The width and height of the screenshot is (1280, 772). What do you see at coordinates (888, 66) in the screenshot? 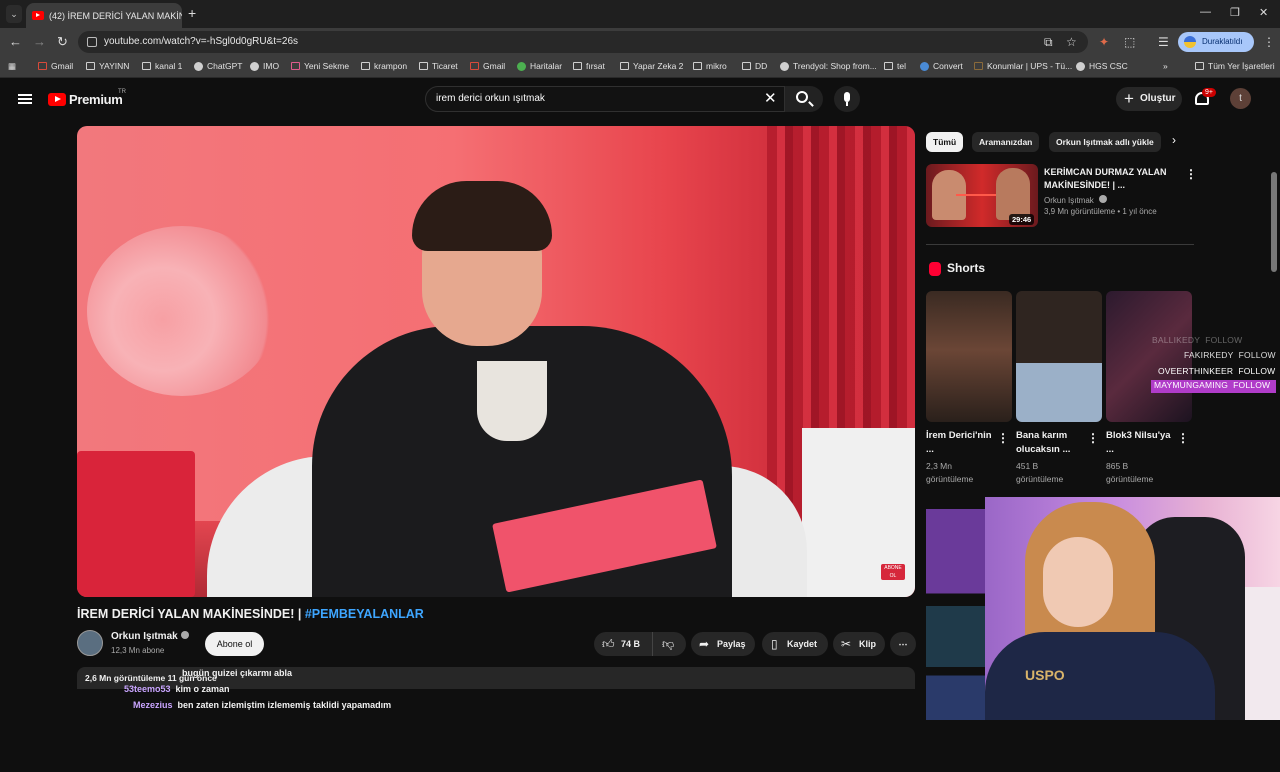
I see `folder-icon` at bounding box center [888, 66].